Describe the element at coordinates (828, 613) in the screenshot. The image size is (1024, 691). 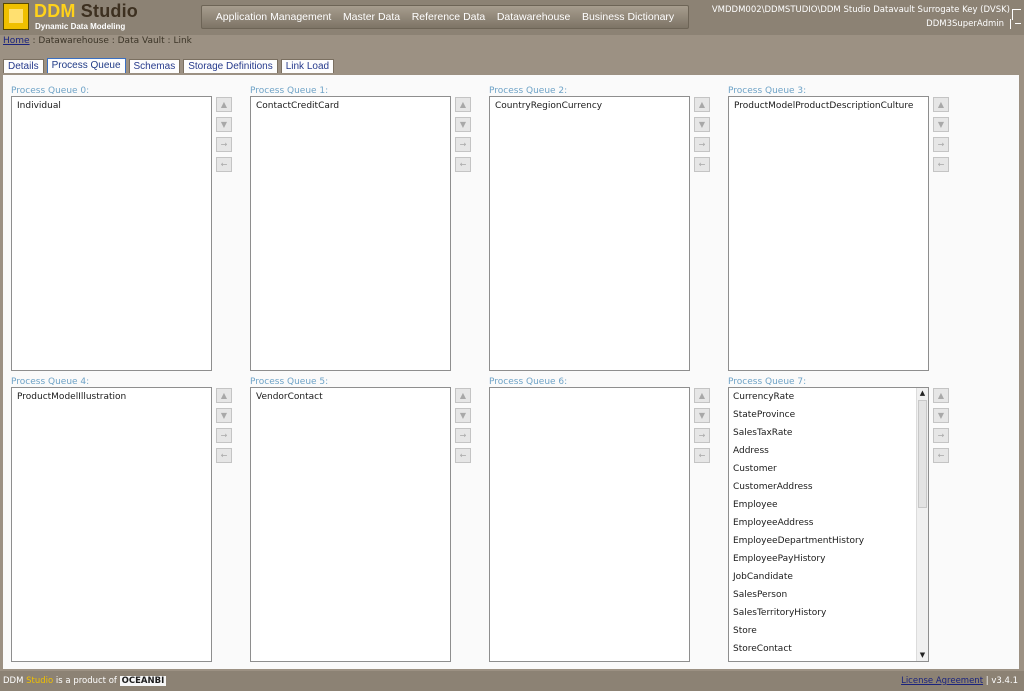
I see `list-item: SalesTerritoryHistory` at that location.